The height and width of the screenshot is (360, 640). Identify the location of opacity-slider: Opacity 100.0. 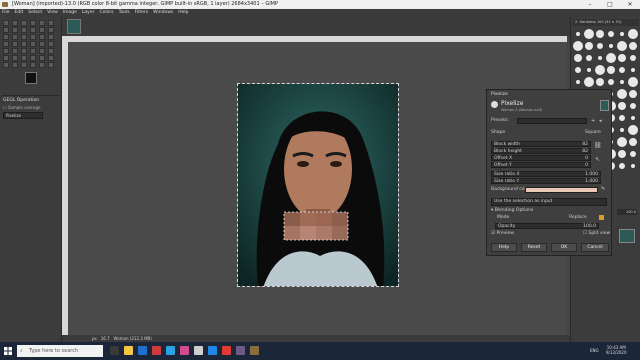
(547, 226).